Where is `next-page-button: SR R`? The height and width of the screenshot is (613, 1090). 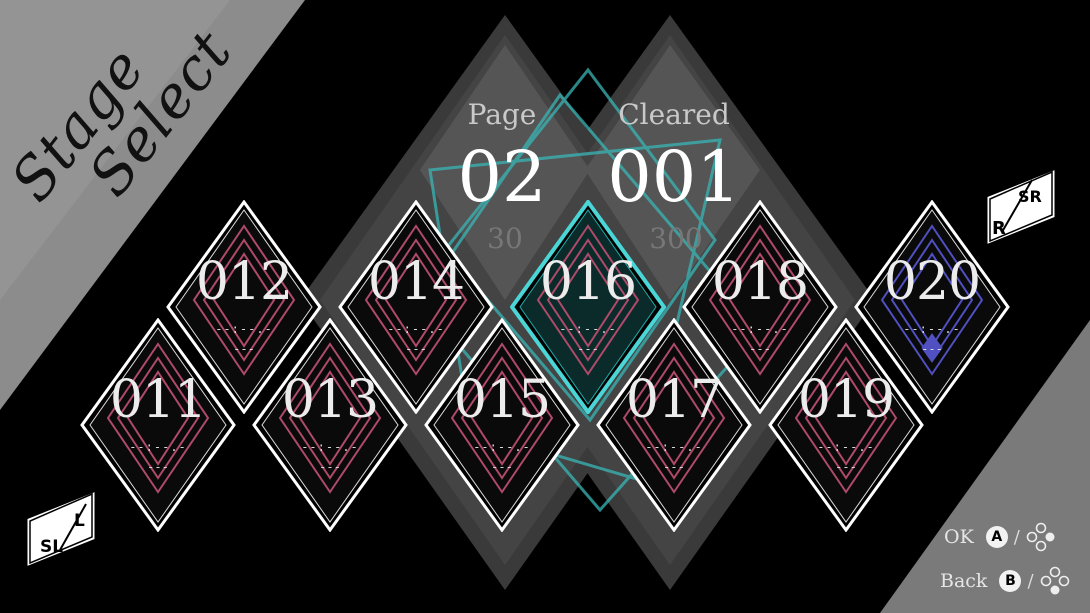 next-page-button: SR R is located at coordinates (1021, 207).